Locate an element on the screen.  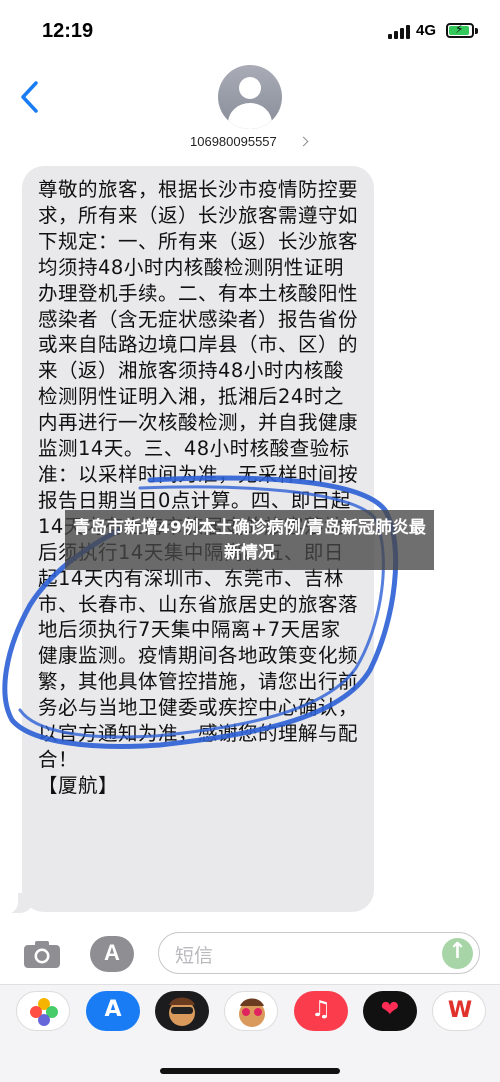
photos-icon is located at coordinates (43, 1011).